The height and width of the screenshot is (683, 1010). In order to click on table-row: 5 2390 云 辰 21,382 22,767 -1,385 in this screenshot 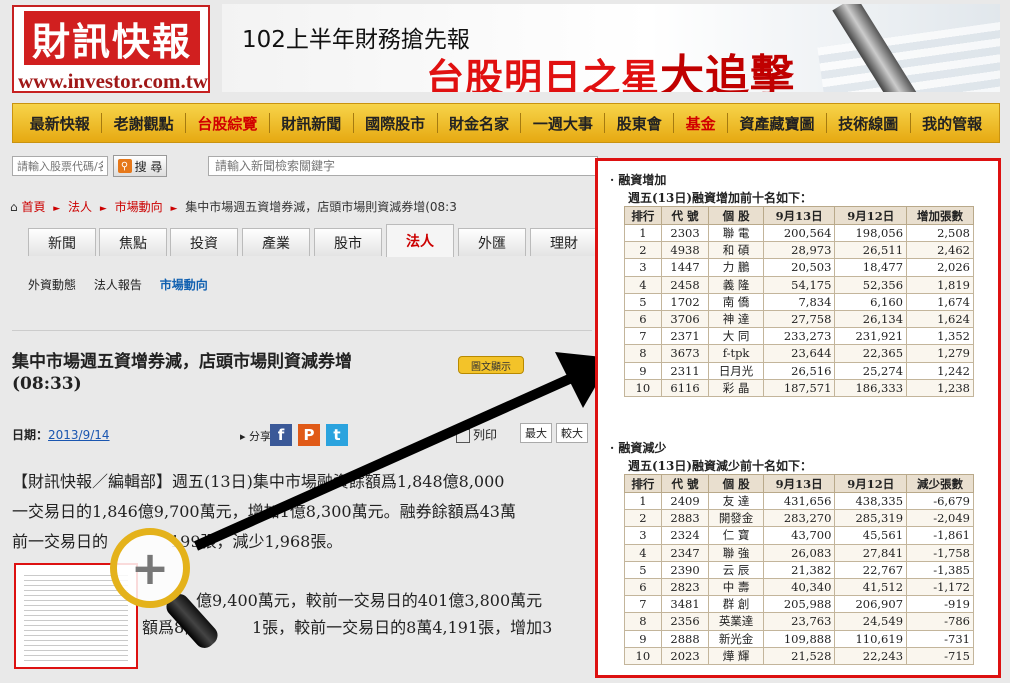, I will do `click(799, 569)`.